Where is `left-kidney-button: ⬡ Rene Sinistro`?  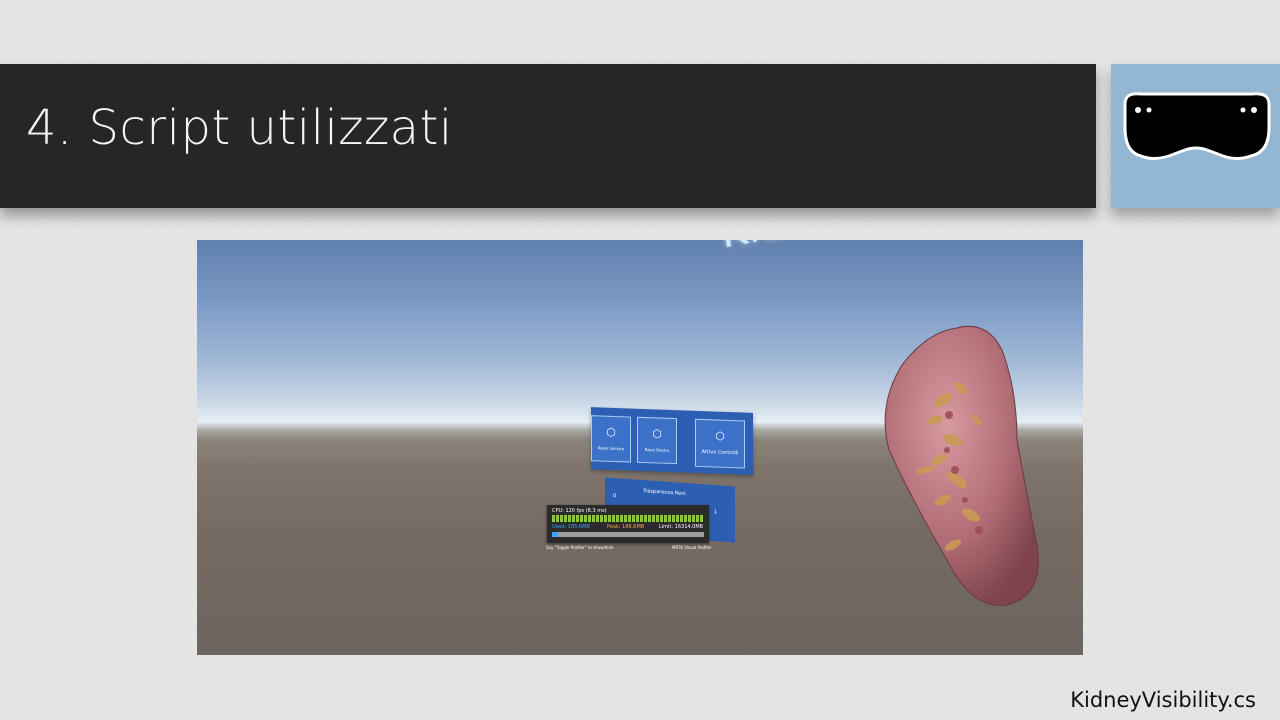
left-kidney-button: ⬡ Rene Sinistro is located at coordinates (611, 439).